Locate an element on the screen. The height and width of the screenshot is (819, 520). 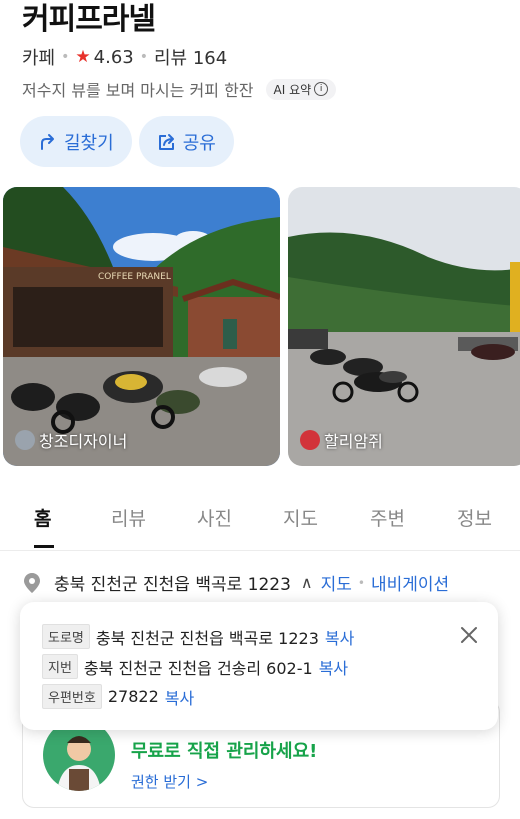
place-meta: 카페 • ★ 4.63 • 리뷰 164 is located at coordinates (124, 57).